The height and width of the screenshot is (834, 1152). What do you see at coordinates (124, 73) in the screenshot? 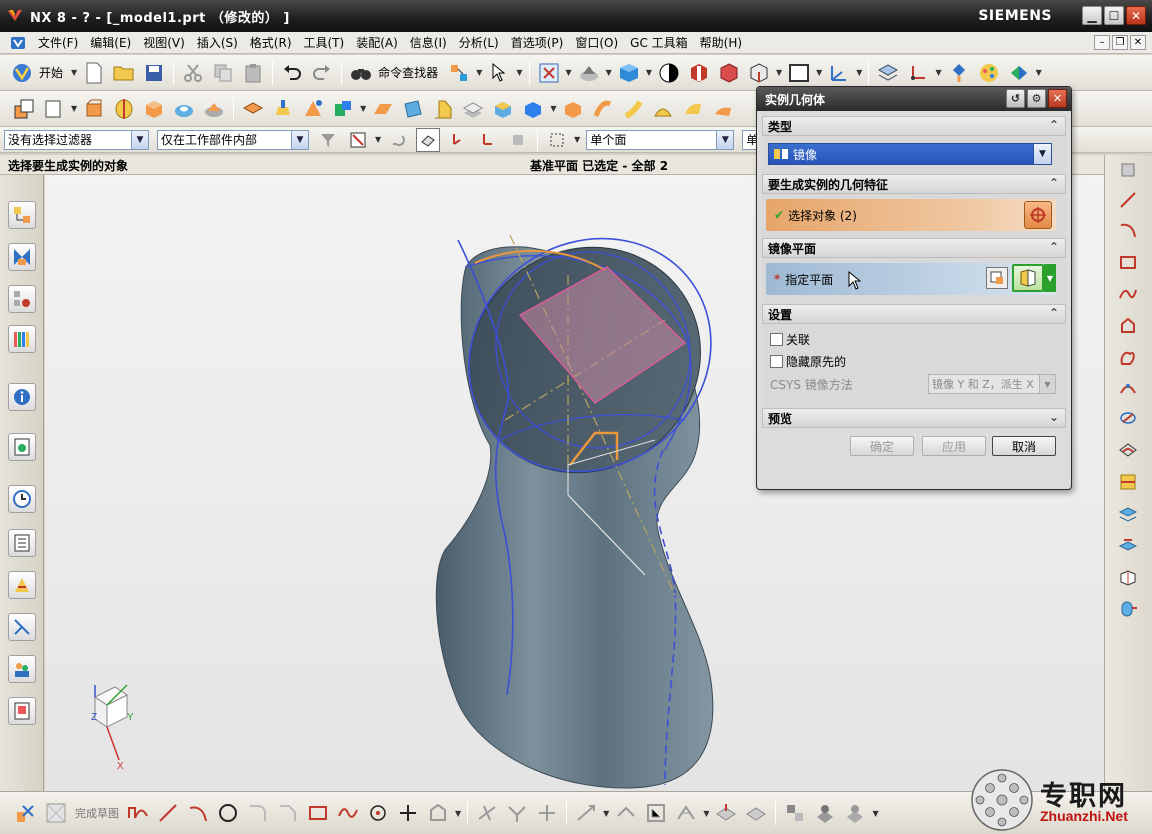
I see `open-folder-icon` at bounding box center [124, 73].